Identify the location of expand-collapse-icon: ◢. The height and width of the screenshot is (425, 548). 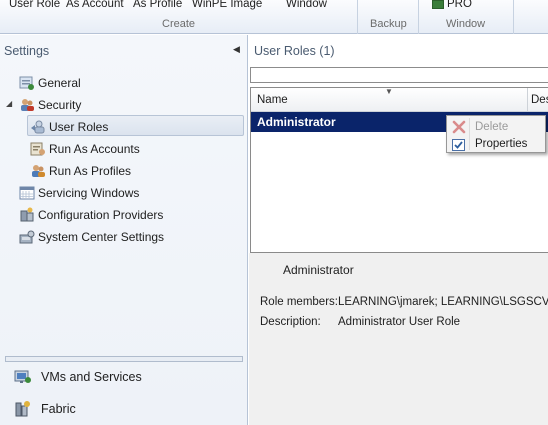
(9, 103).